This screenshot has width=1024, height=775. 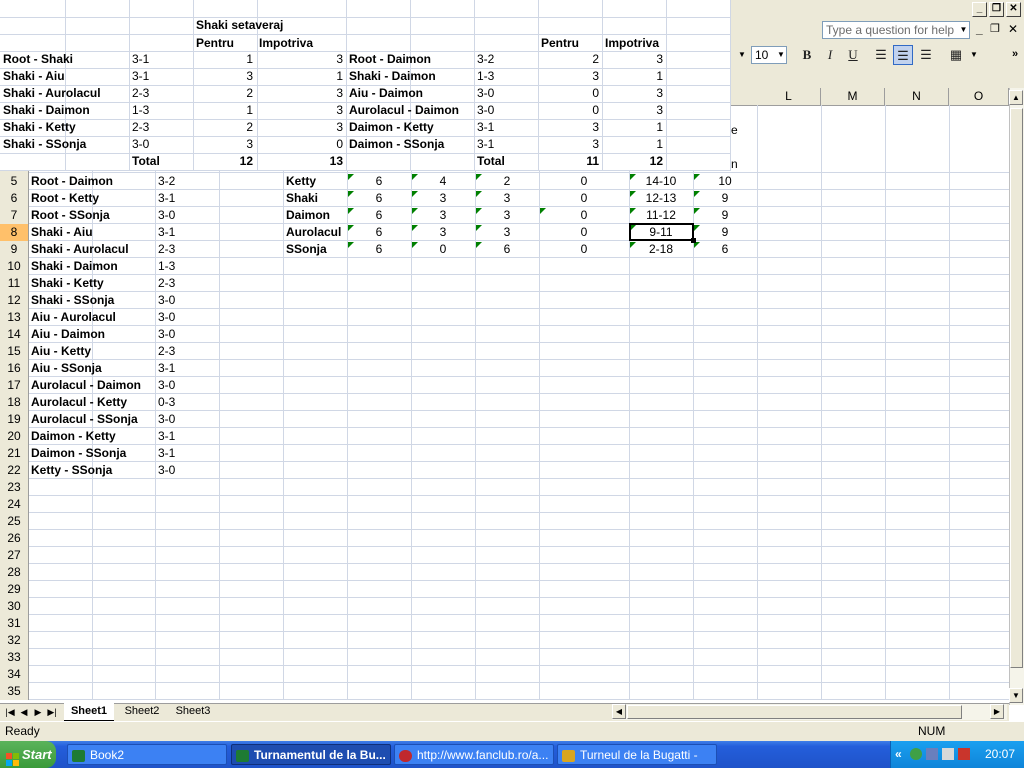 I want to click on toolbar-options-icon: », so click(x=1015, y=54).